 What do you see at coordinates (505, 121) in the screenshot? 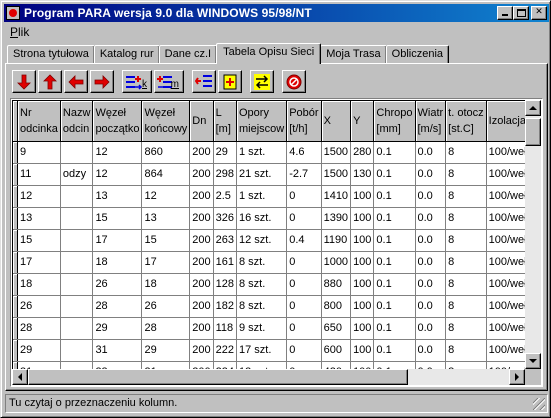
I see `column-header: Izolacja` at bounding box center [505, 121].